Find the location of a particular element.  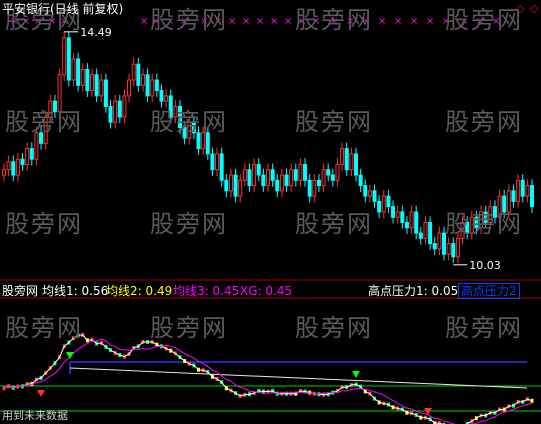

chart-title: 平安银行(日线 前复权) is located at coordinates (63, 9).